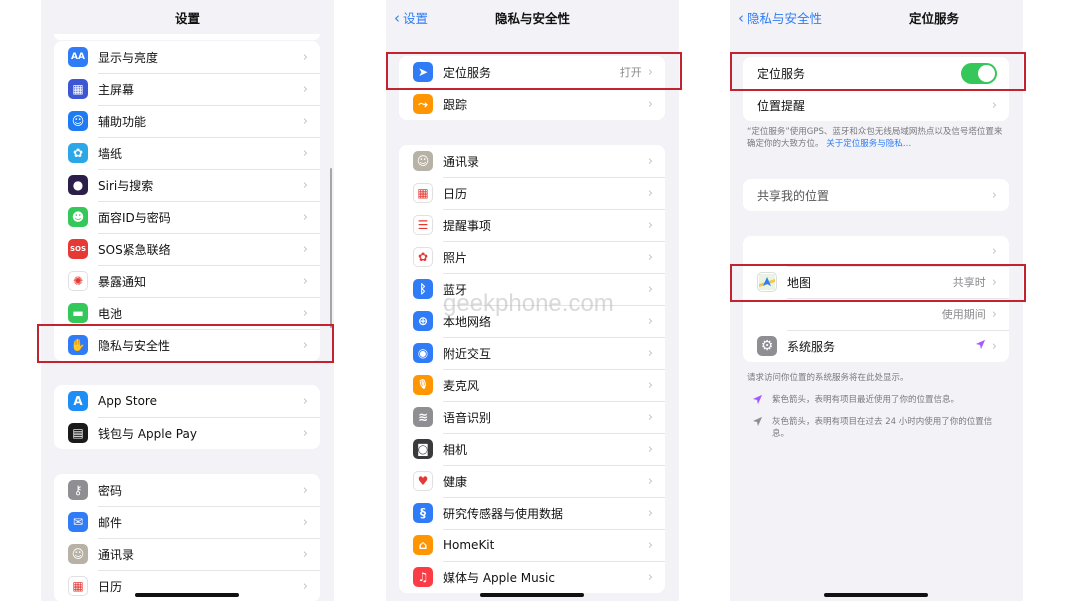 The width and height of the screenshot is (1069, 601). What do you see at coordinates (78, 249) in the screenshot?
I see `sos-icon: SOS` at bounding box center [78, 249].